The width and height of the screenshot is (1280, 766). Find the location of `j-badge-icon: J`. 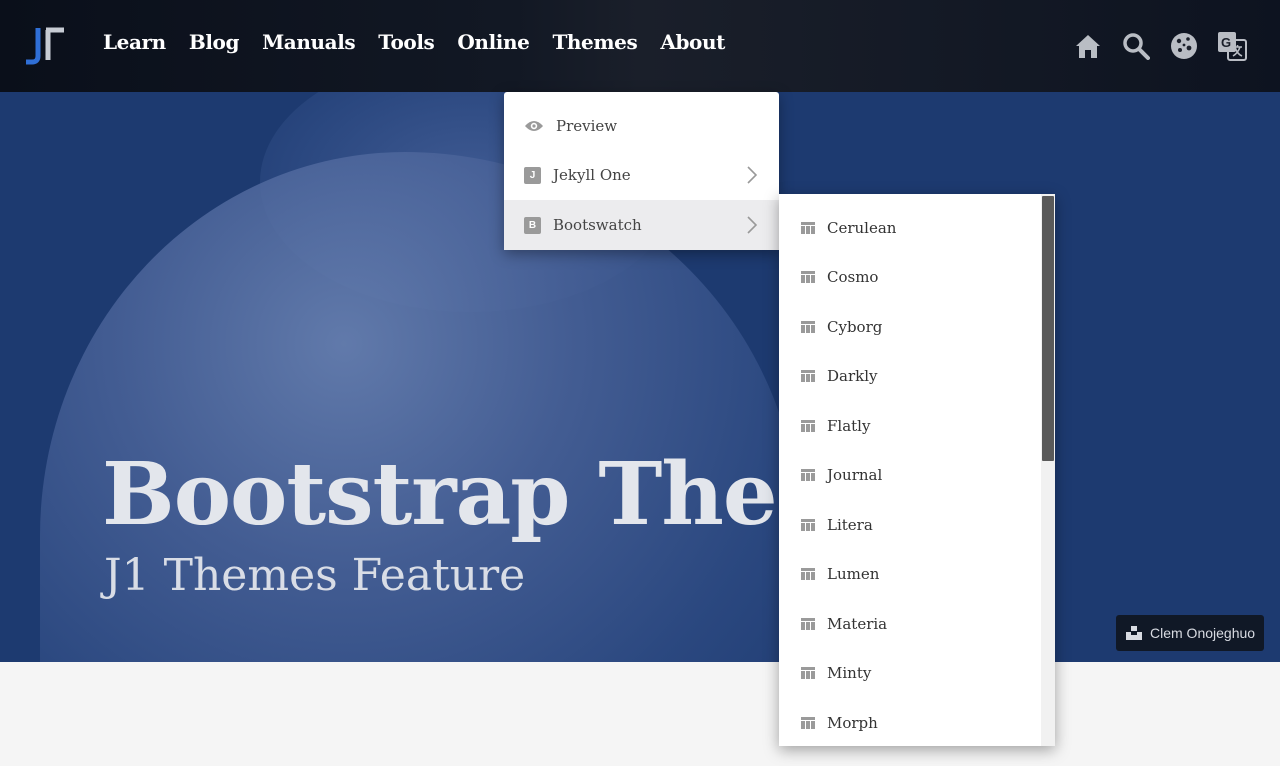

j-badge-icon: J is located at coordinates (532, 175).